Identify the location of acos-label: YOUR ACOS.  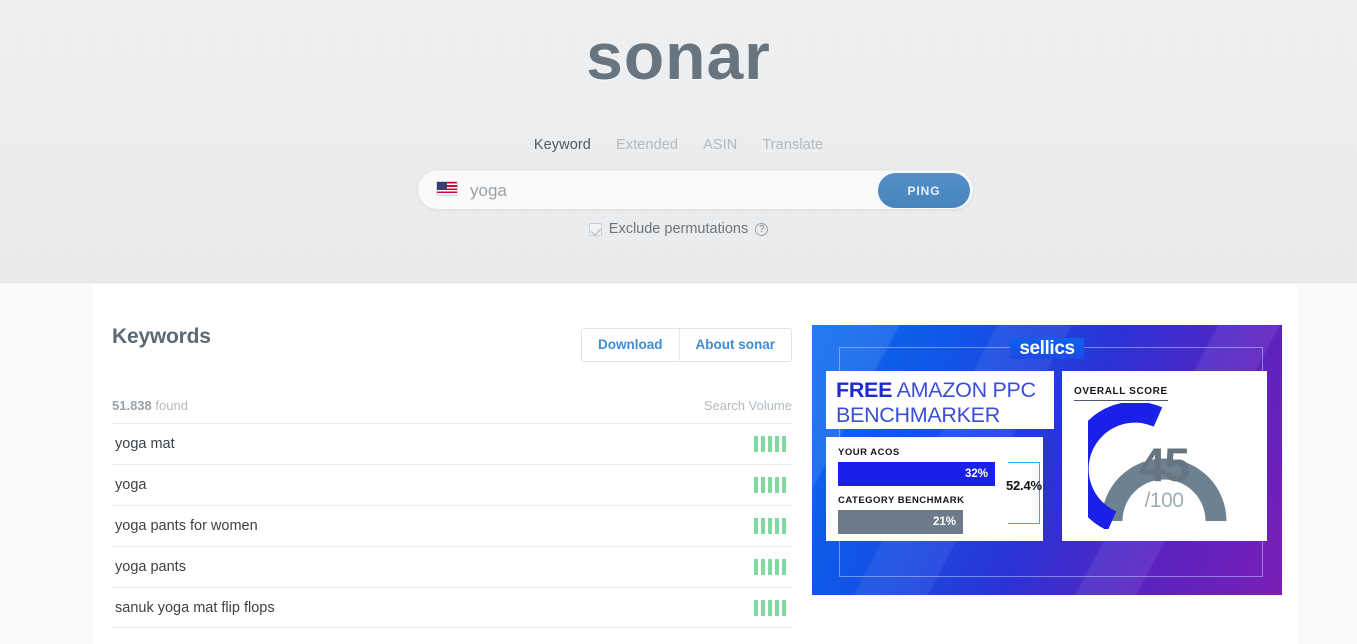
(869, 452).